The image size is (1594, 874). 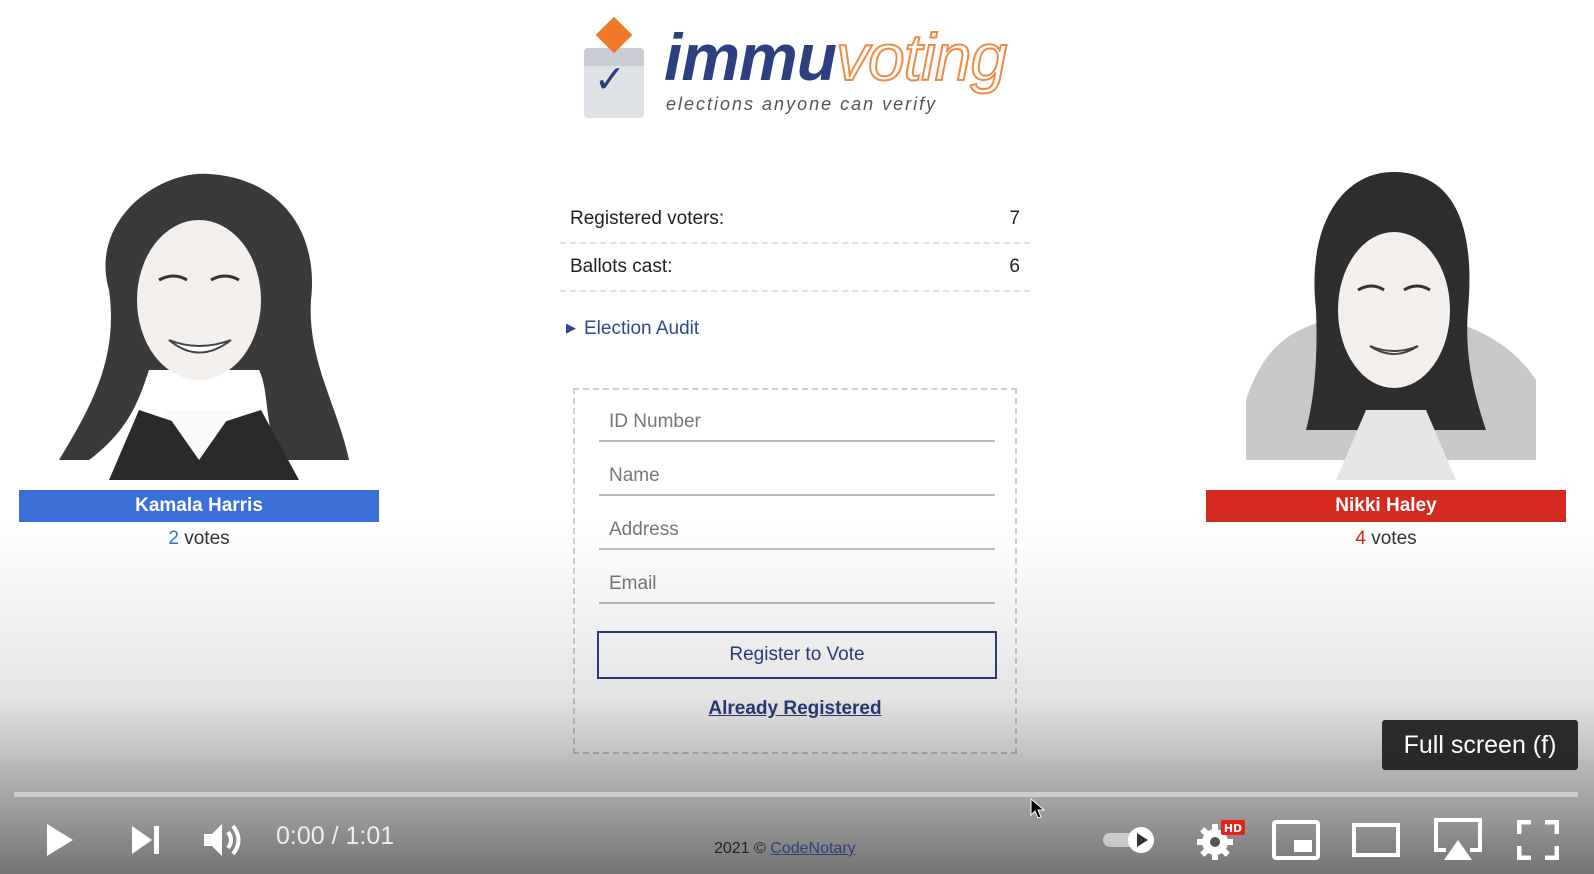 I want to click on time-display: 0:00 / 1:01, so click(x=335, y=836).